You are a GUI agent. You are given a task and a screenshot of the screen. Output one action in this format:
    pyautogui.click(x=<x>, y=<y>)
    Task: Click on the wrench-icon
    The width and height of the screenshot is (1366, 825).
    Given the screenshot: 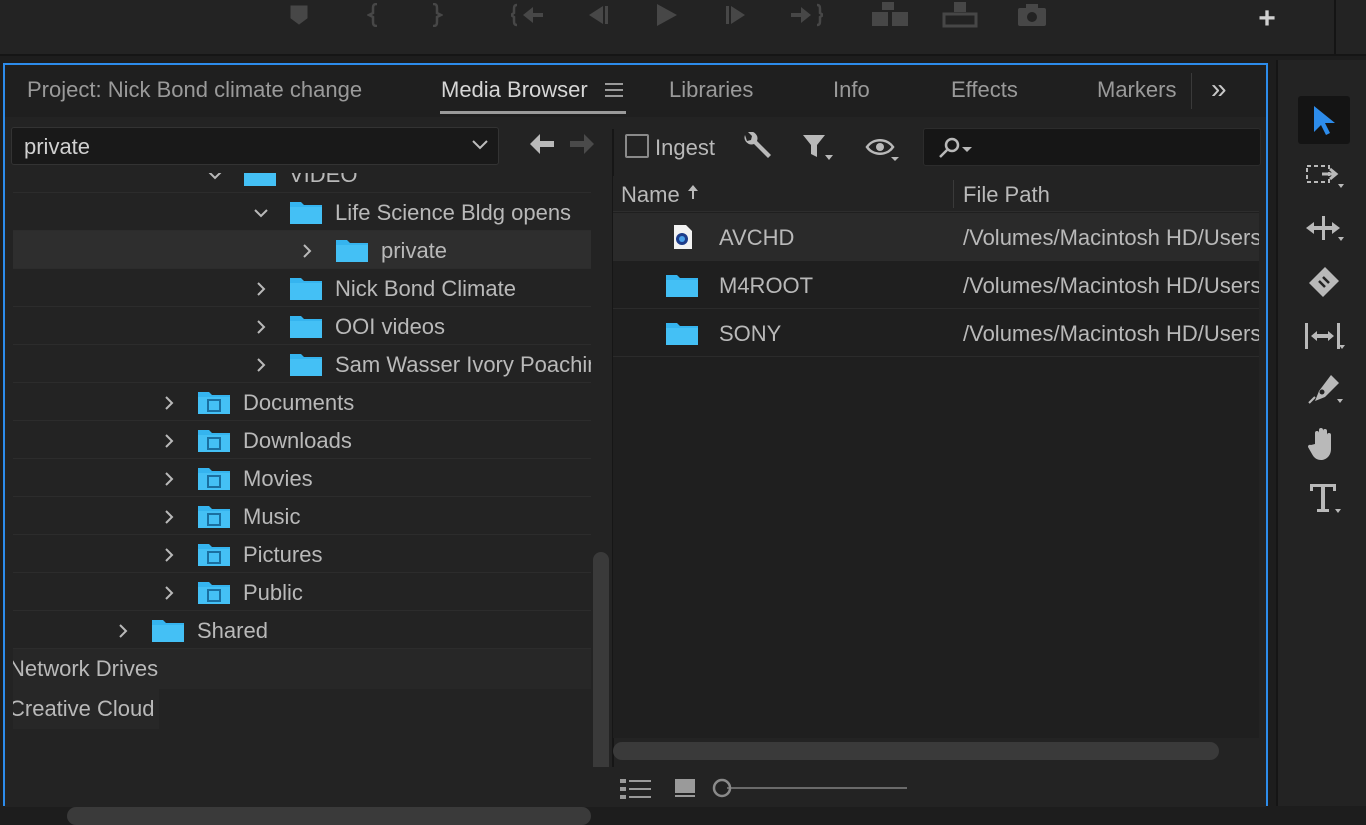 What is the action you would take?
    pyautogui.click(x=757, y=147)
    